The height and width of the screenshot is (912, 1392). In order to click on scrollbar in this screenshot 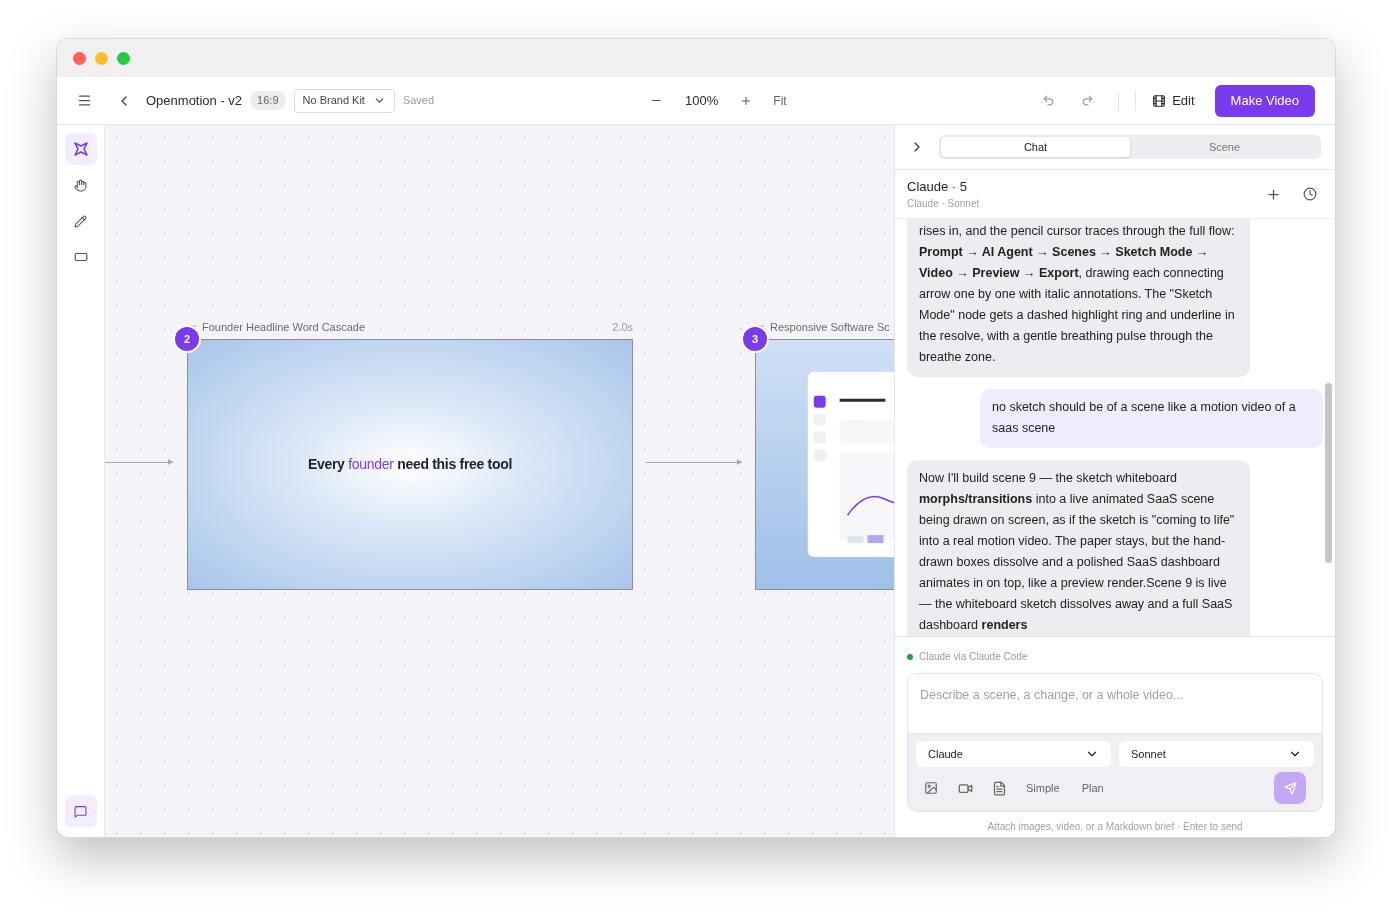, I will do `click(1328, 473)`.